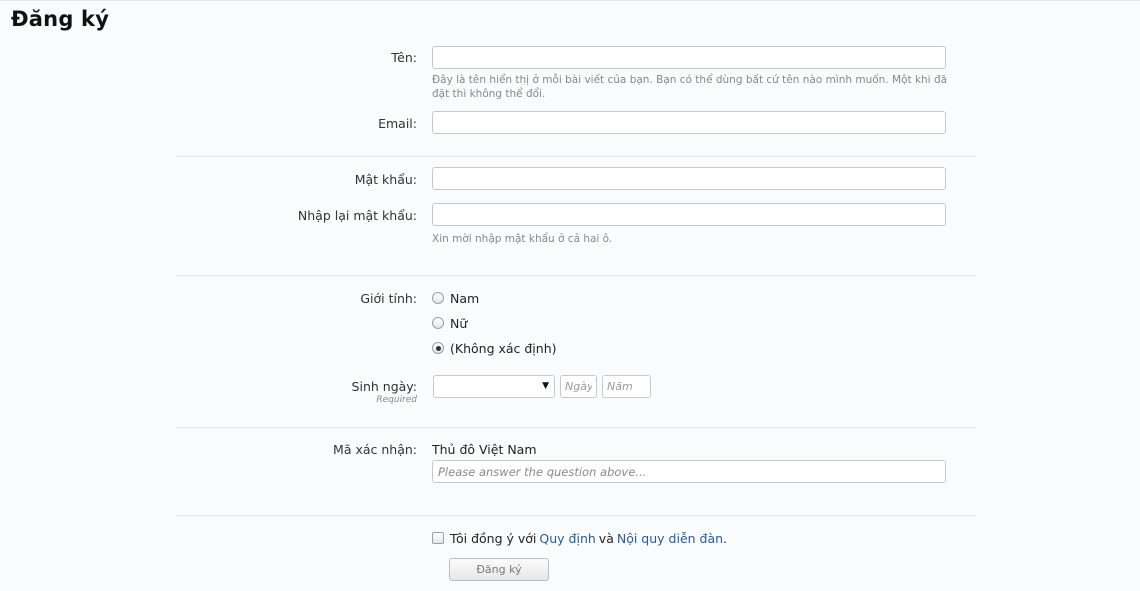 The width and height of the screenshot is (1140, 591). What do you see at coordinates (384, 386) in the screenshot?
I see `birthday-label: Sinh ngày:` at bounding box center [384, 386].